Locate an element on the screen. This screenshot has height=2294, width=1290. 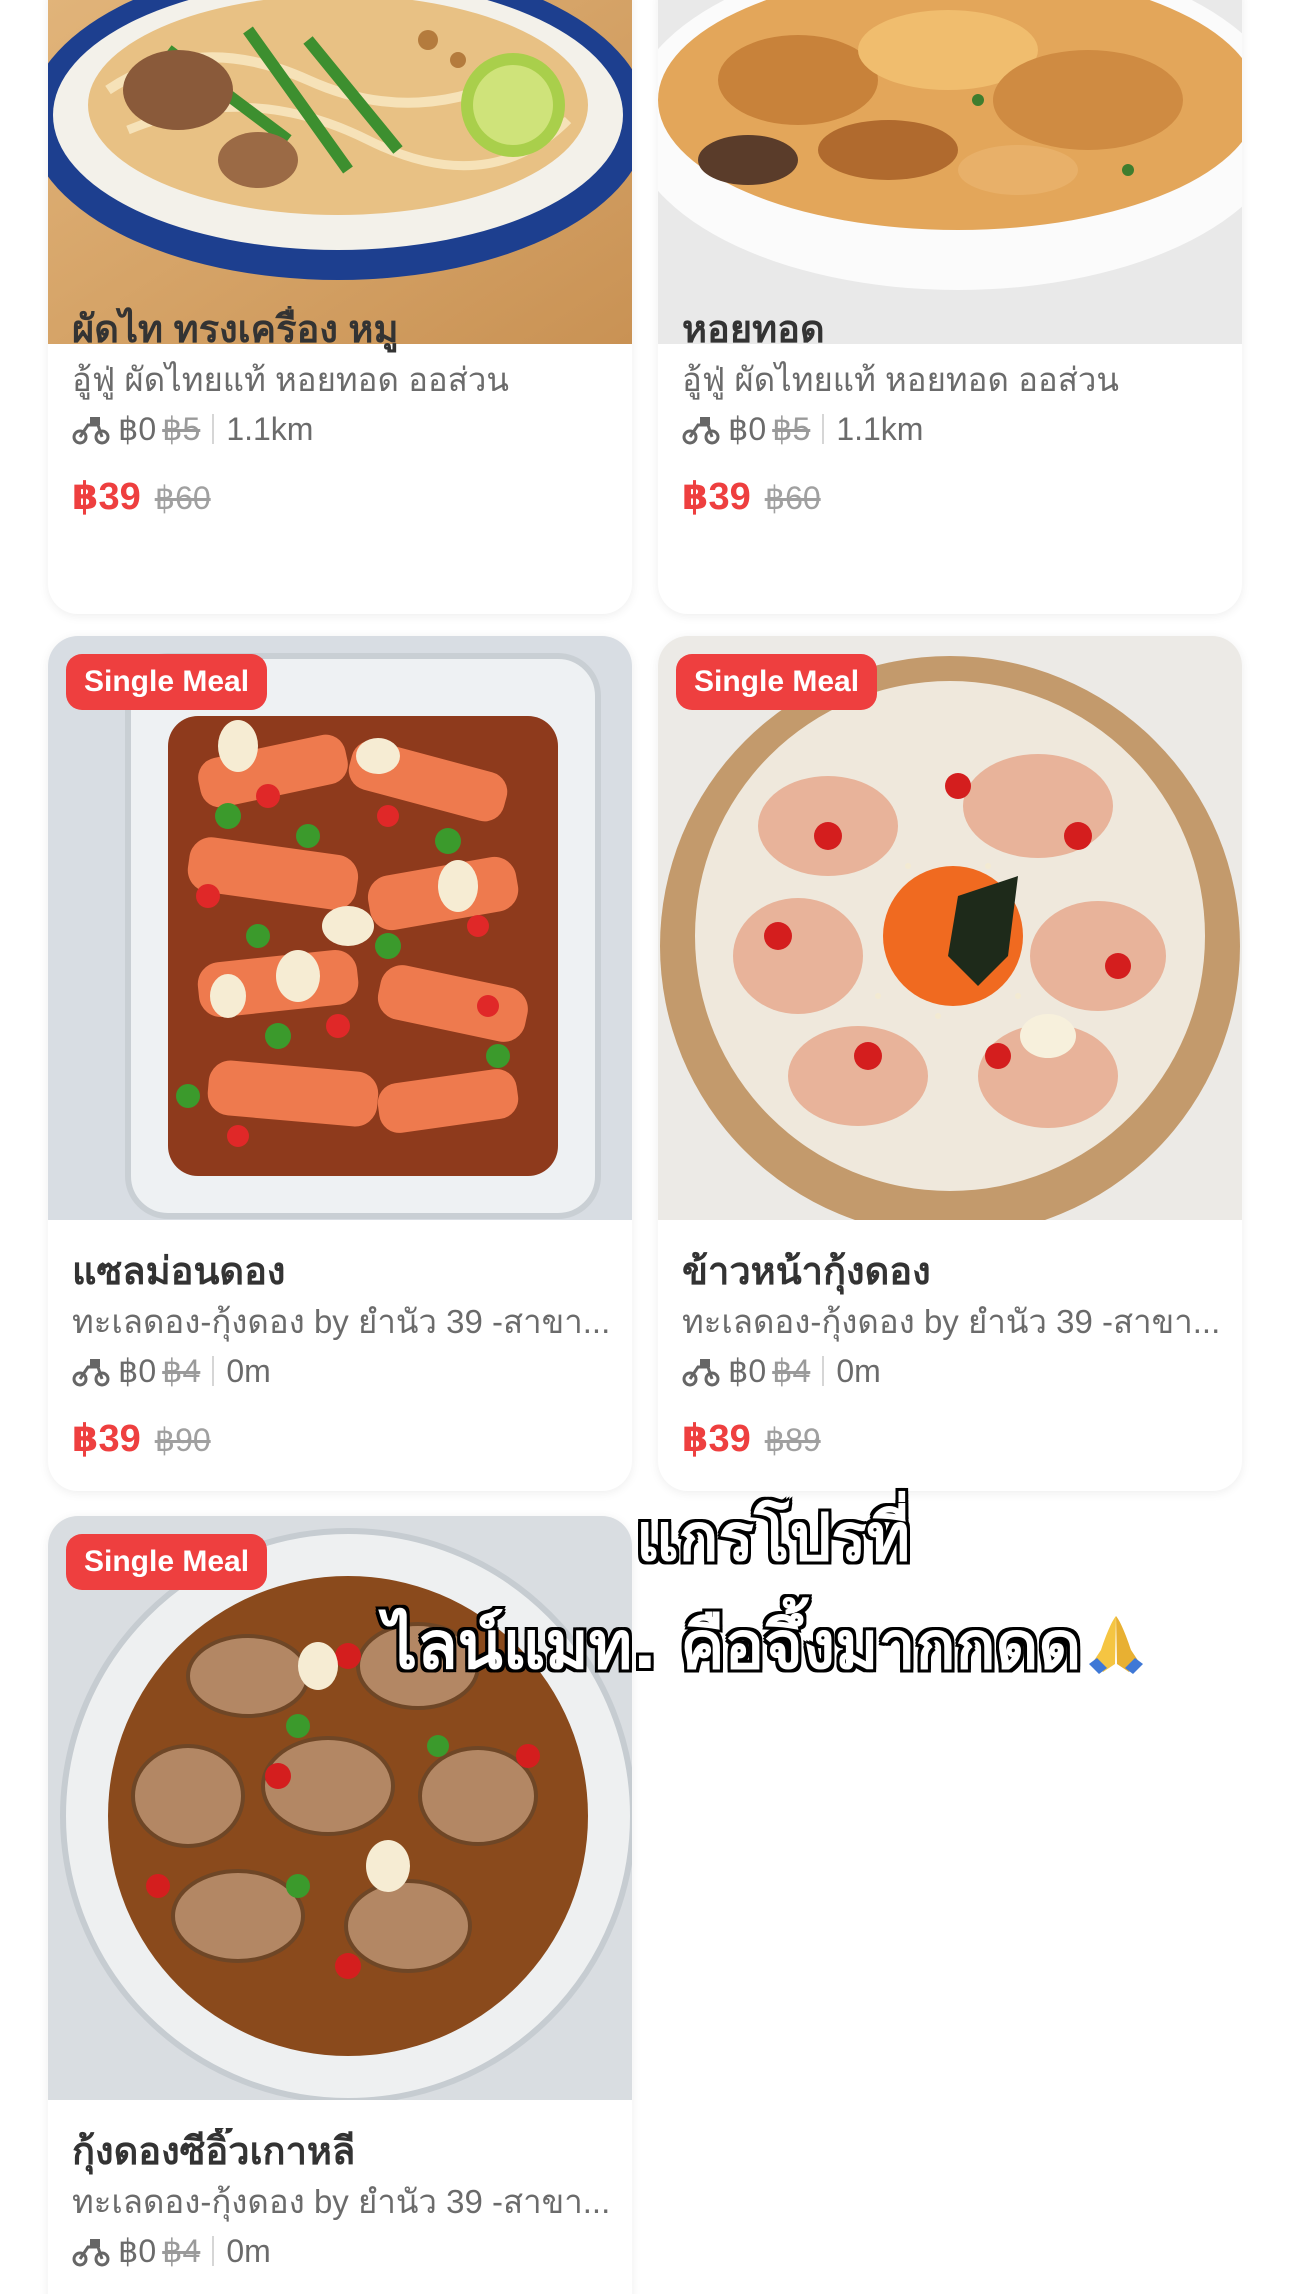
pickled-salmon-photo: Single Meal is located at coordinates (340, 928).